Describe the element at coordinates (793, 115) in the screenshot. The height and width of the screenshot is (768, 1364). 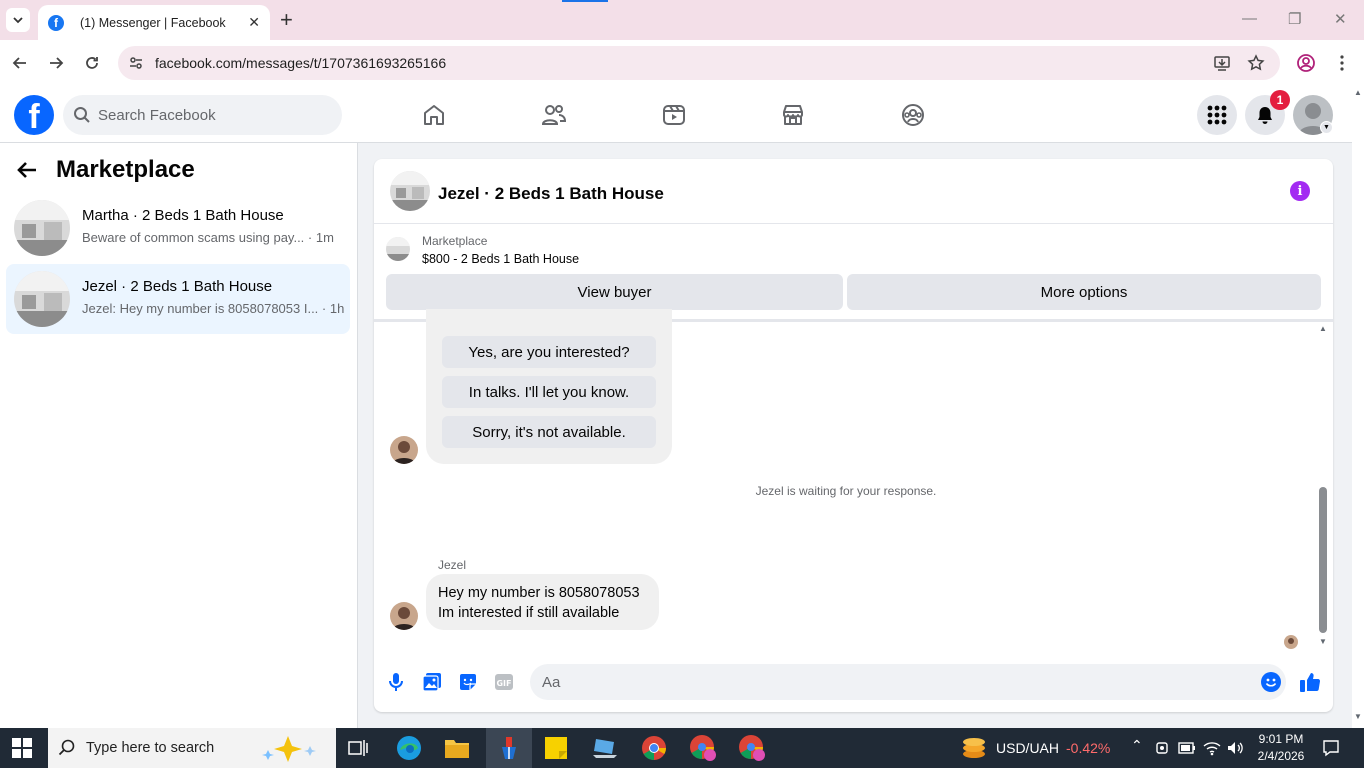
I see `marketplace-icon` at that location.